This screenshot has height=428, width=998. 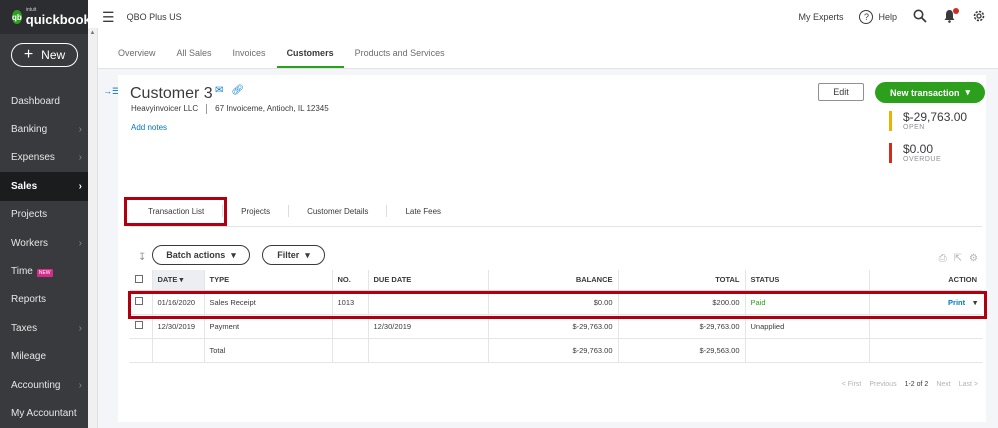 What do you see at coordinates (149, 127) in the screenshot?
I see `add-notes-link: Add notes` at bounding box center [149, 127].